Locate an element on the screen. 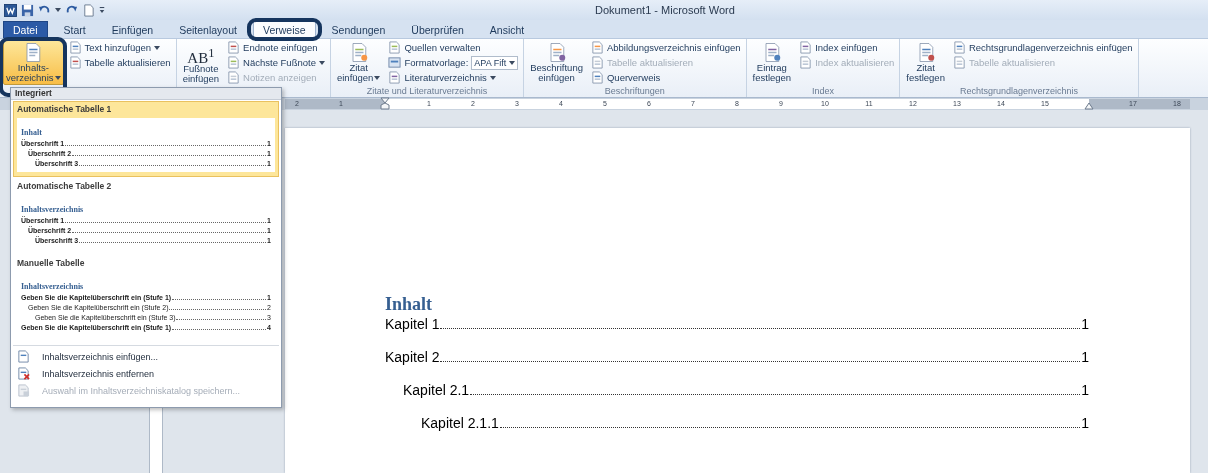  indent-marker is located at coordinates (385, 104).